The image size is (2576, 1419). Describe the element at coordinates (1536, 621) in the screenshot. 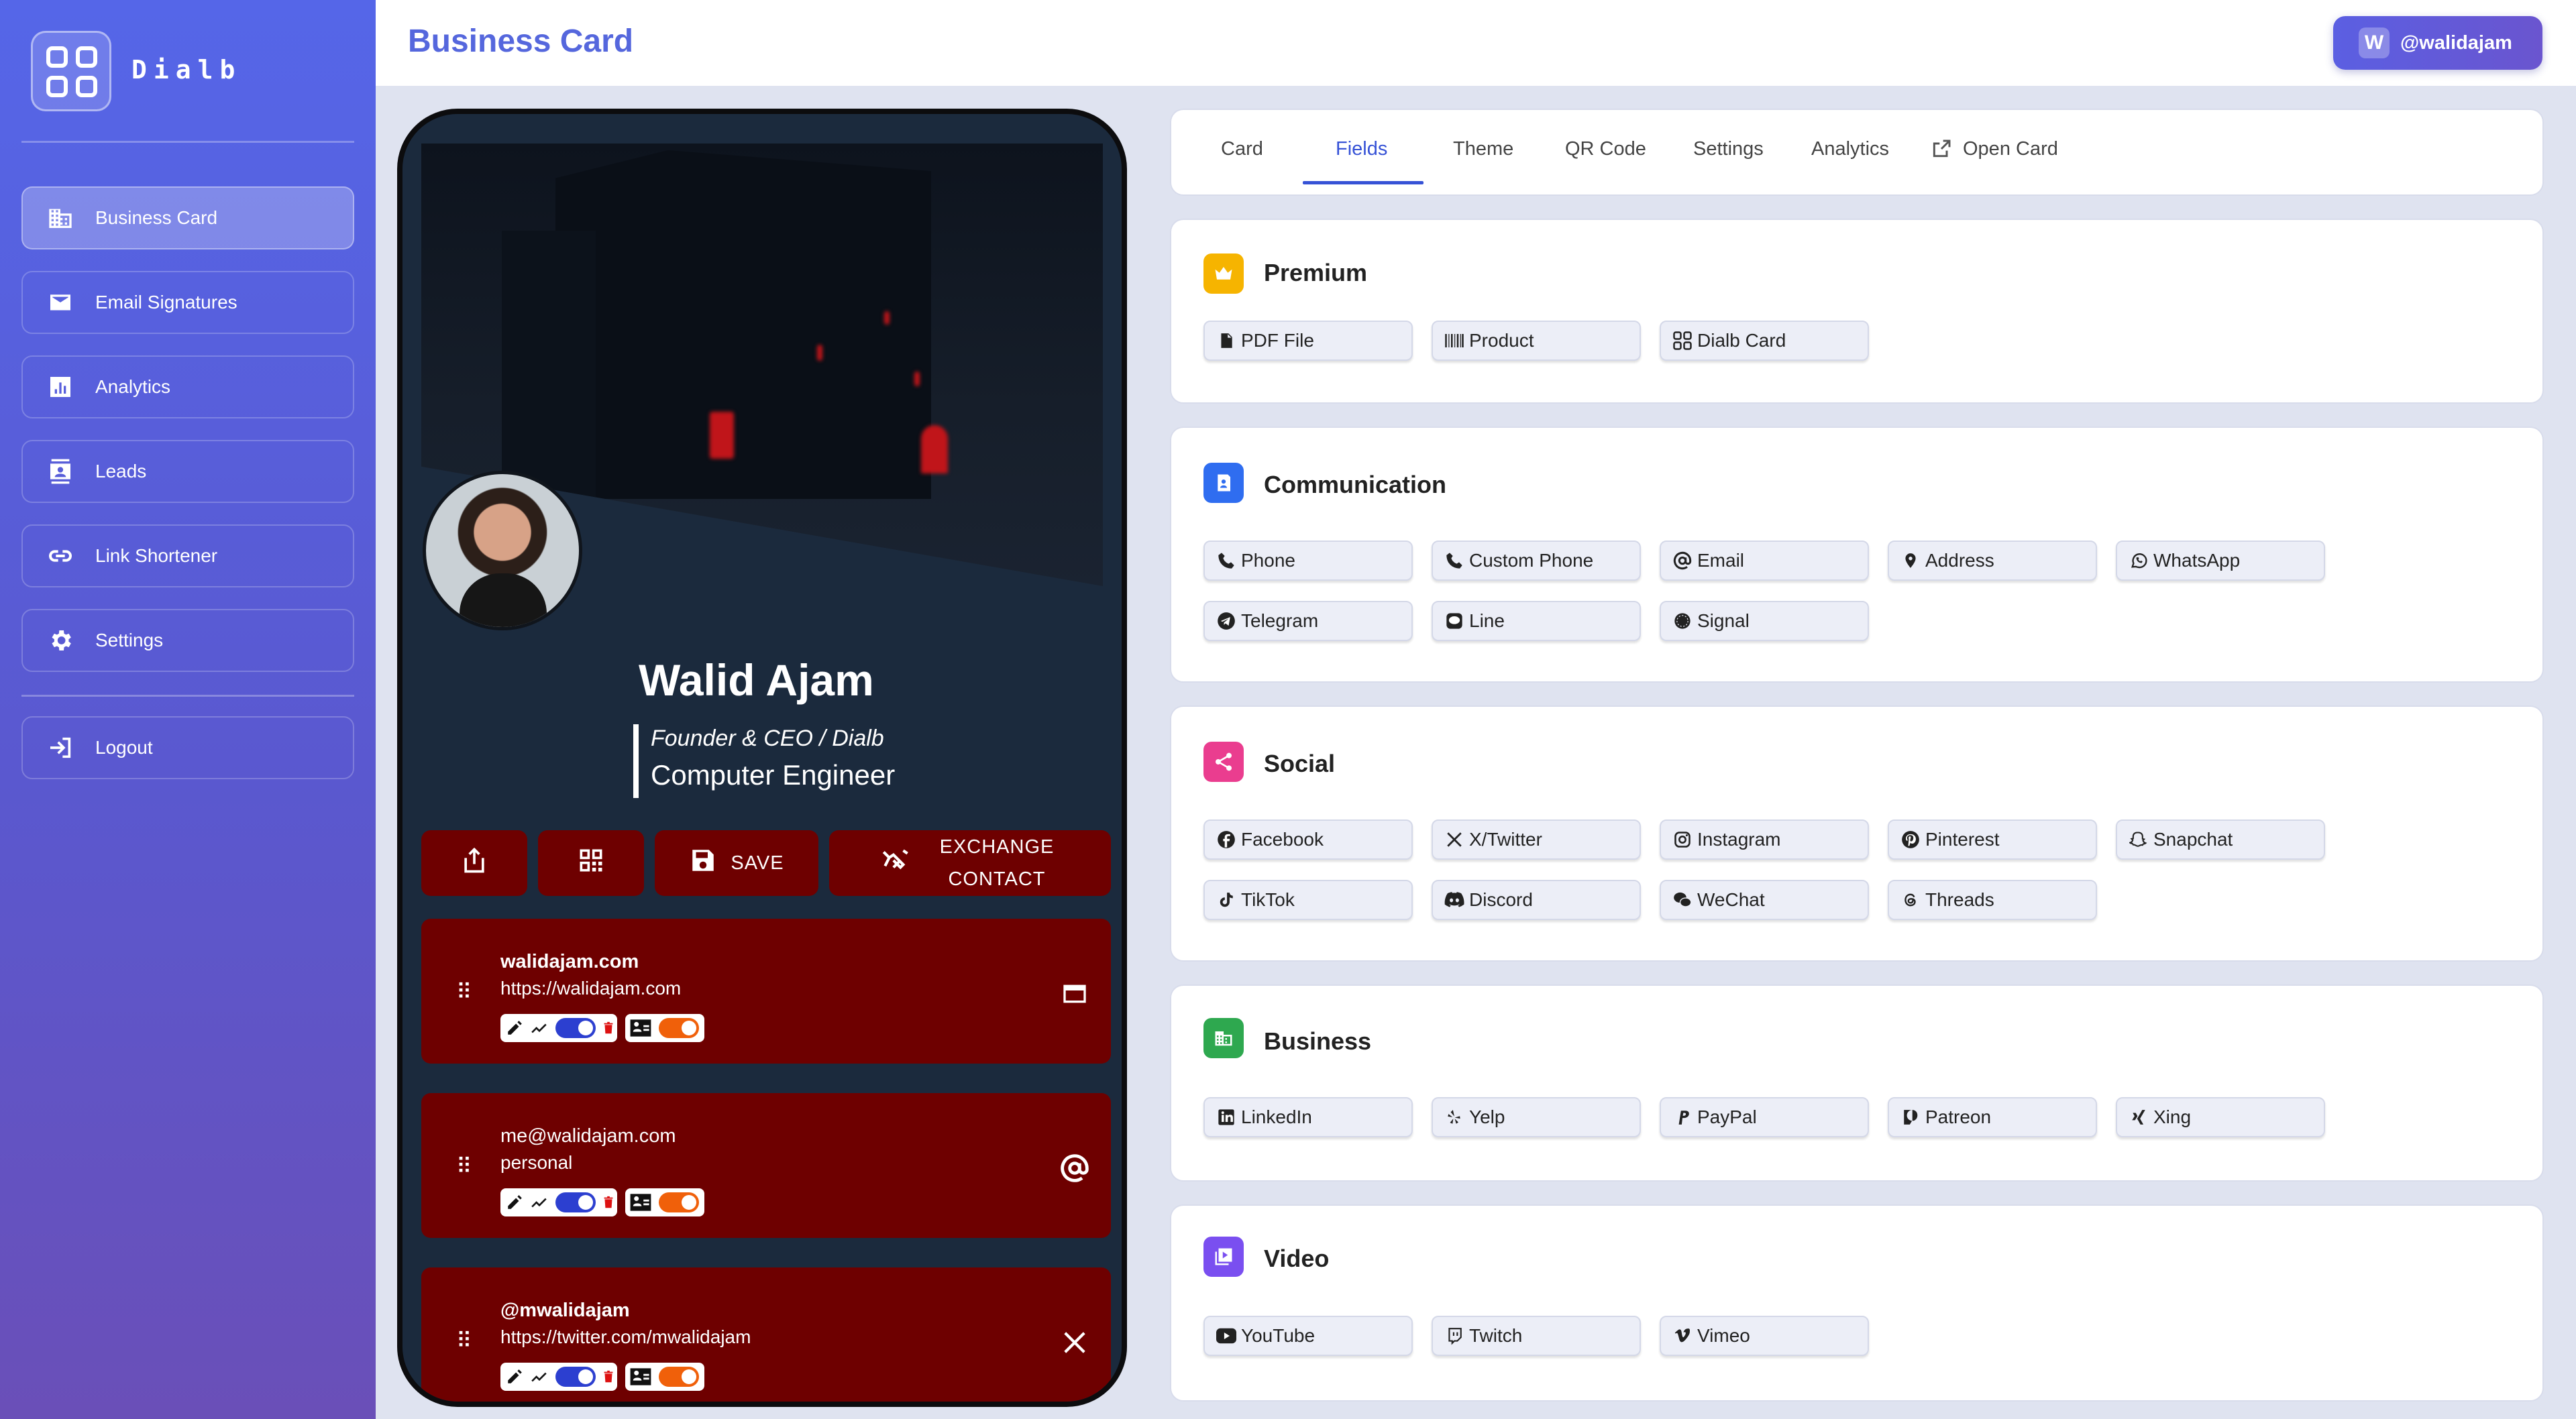

I see `add-line-button: Line` at that location.